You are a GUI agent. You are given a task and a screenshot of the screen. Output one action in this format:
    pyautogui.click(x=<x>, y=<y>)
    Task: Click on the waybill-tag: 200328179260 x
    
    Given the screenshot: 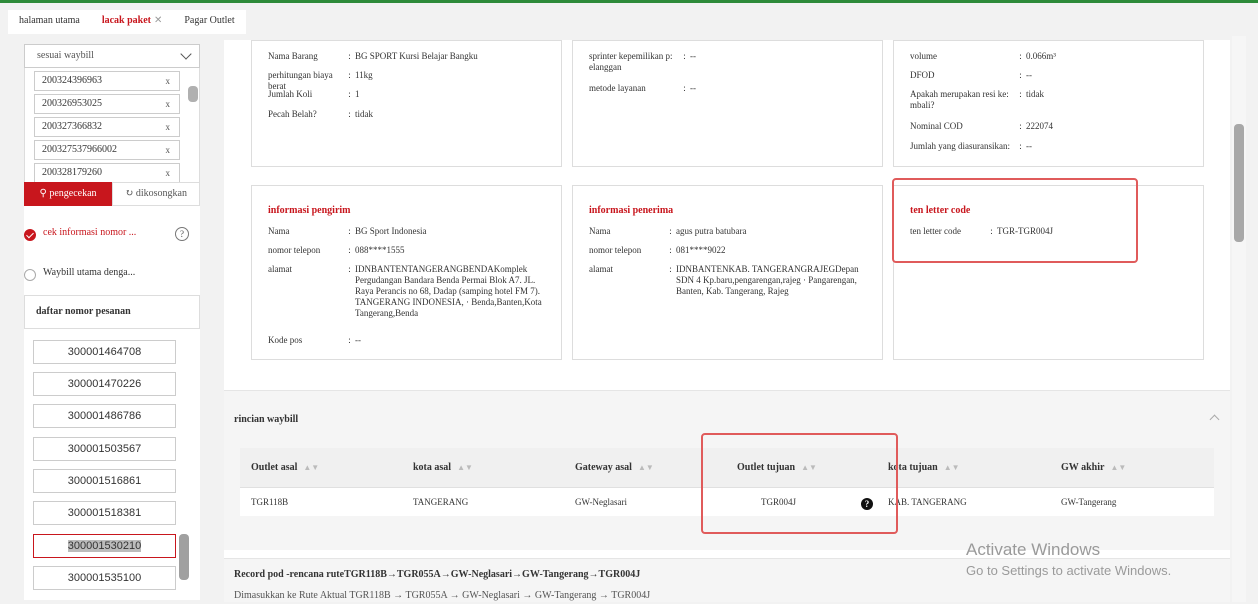 What is the action you would take?
    pyautogui.click(x=107, y=173)
    